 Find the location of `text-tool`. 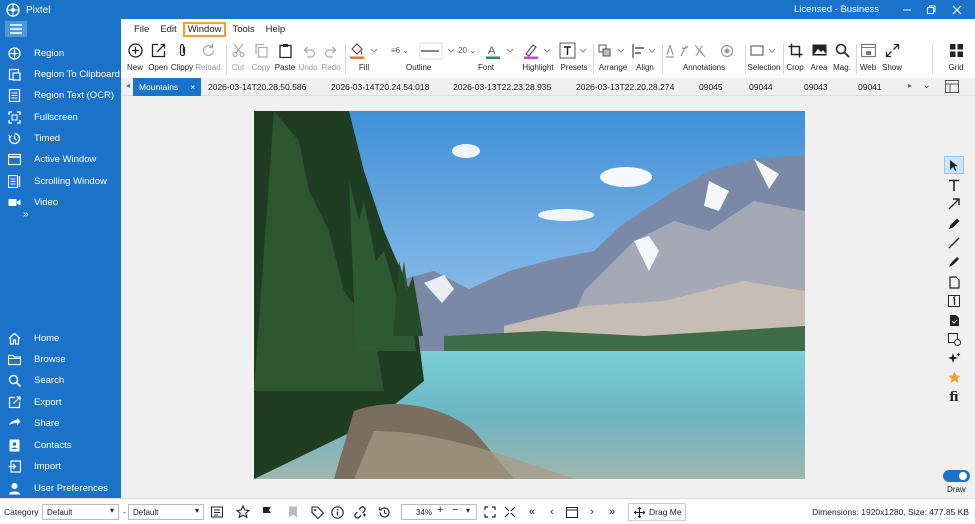

text-tool is located at coordinates (954, 185).